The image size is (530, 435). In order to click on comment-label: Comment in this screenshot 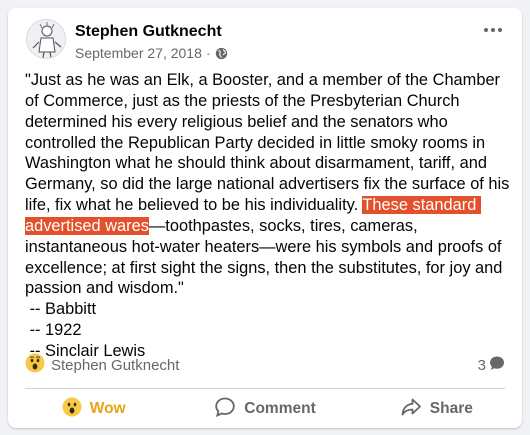, I will do `click(280, 408)`.